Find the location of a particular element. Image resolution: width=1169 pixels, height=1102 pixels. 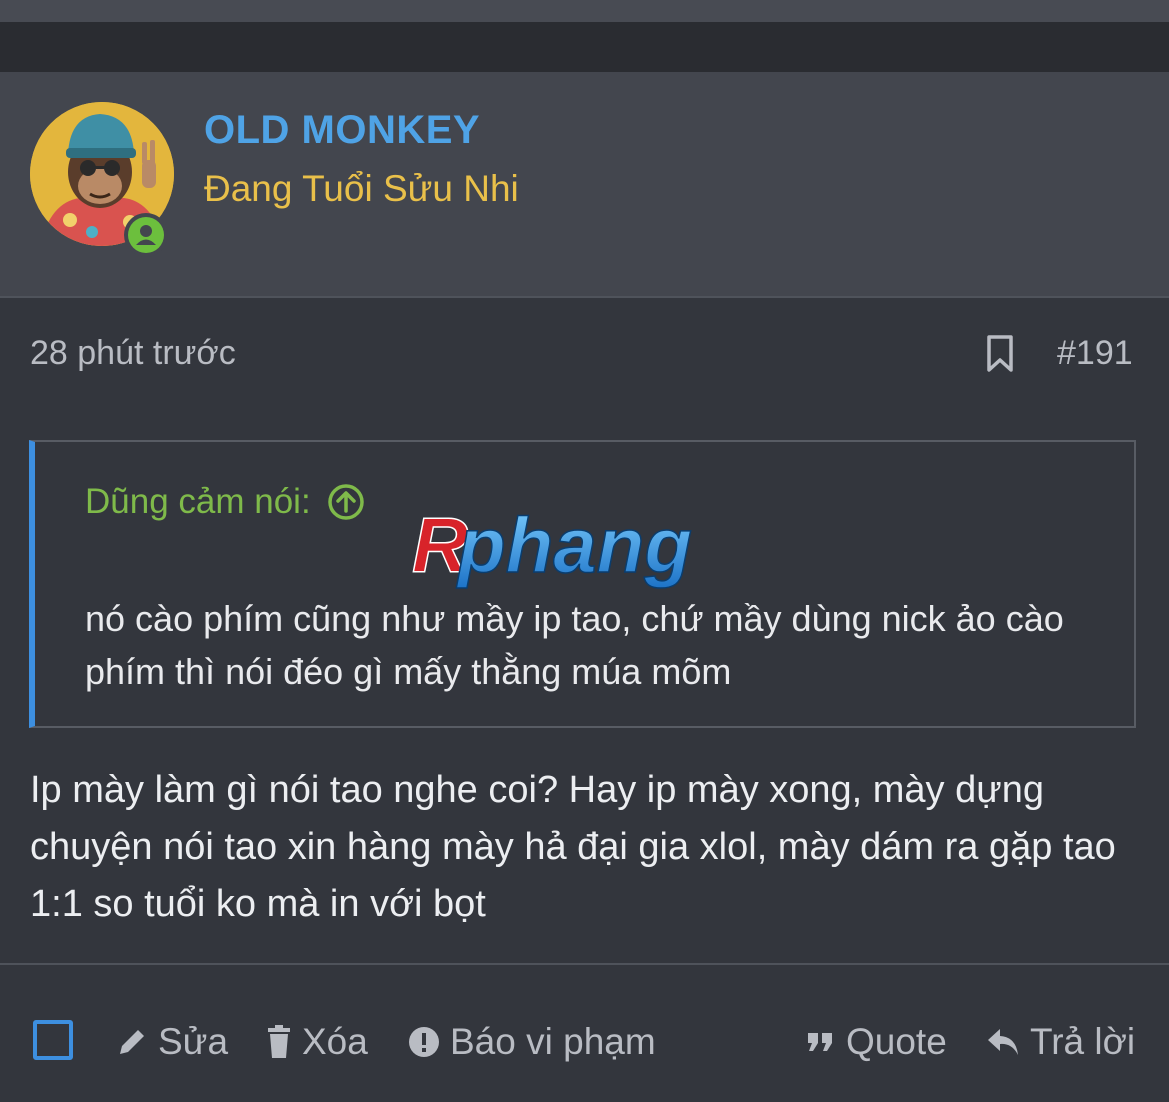

bookmark-icon is located at coordinates (1000, 353).